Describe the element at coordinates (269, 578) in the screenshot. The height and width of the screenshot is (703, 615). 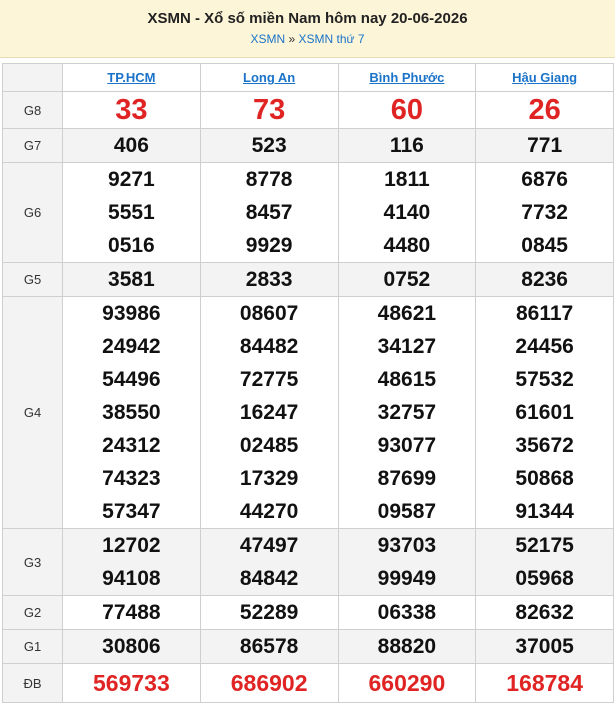
I see `result-number: 84842` at that location.